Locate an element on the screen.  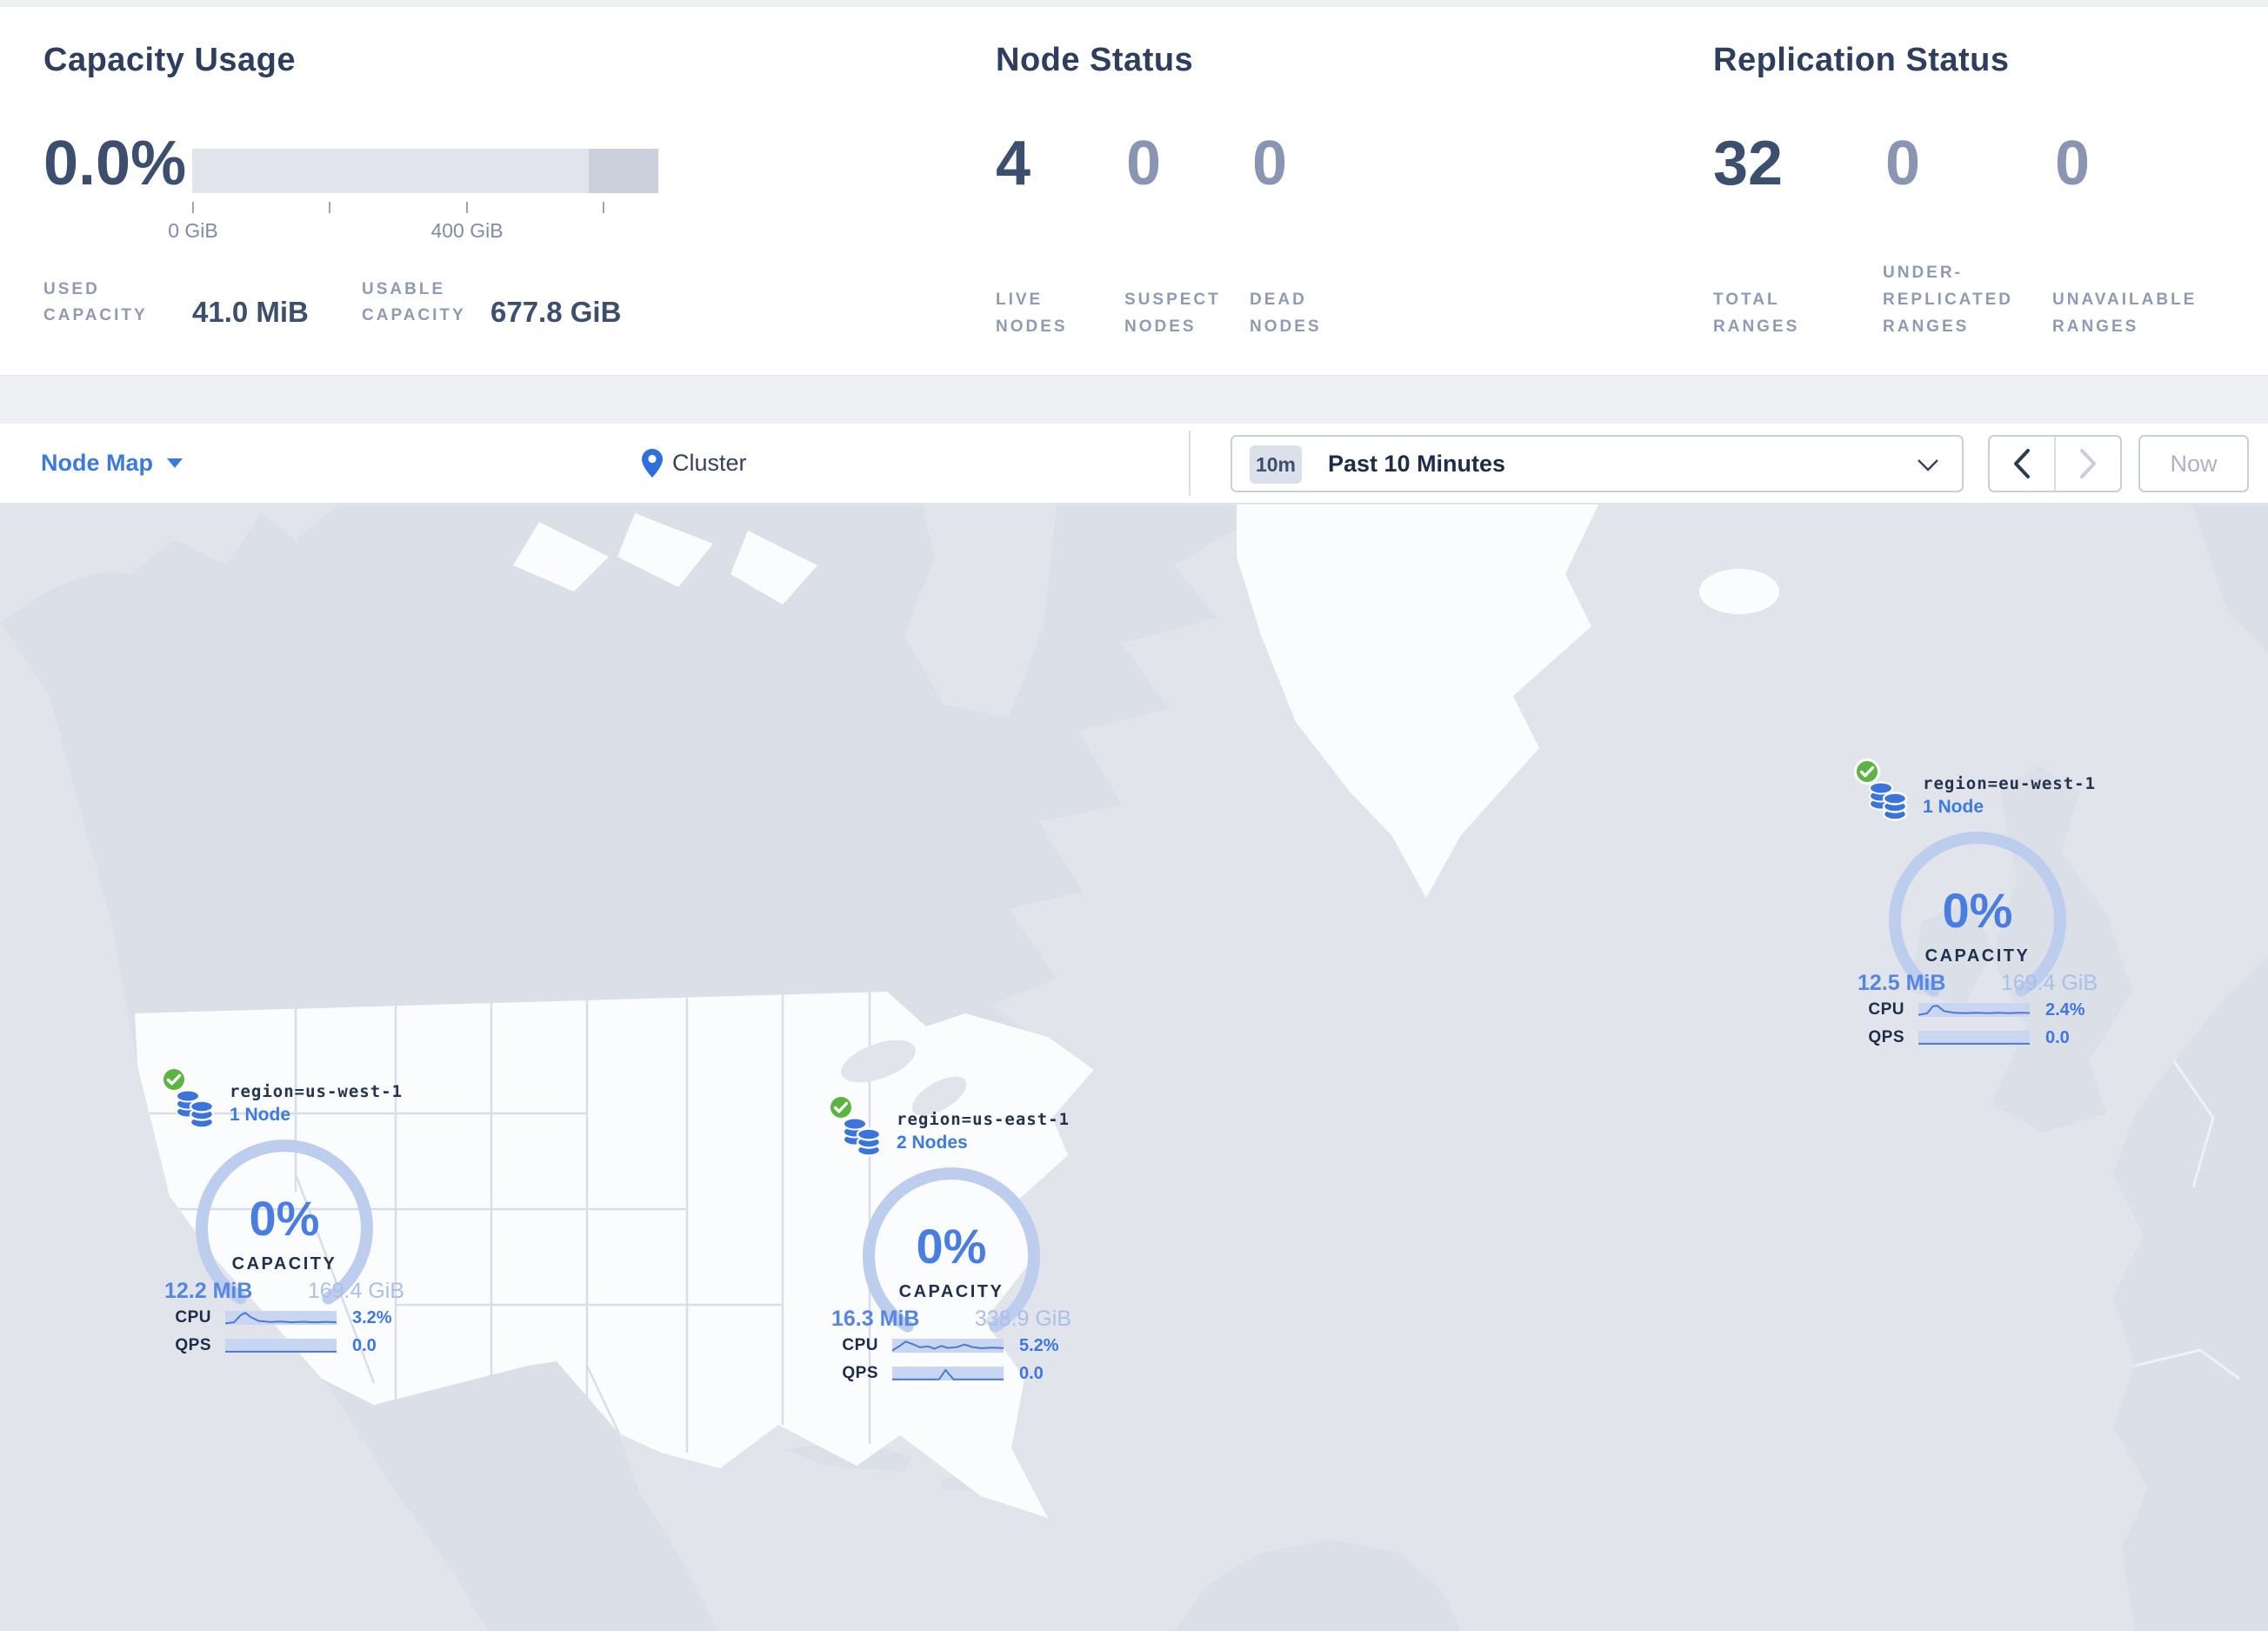
marker-region-label: region=us-east-1 is located at coordinates (984, 1119).